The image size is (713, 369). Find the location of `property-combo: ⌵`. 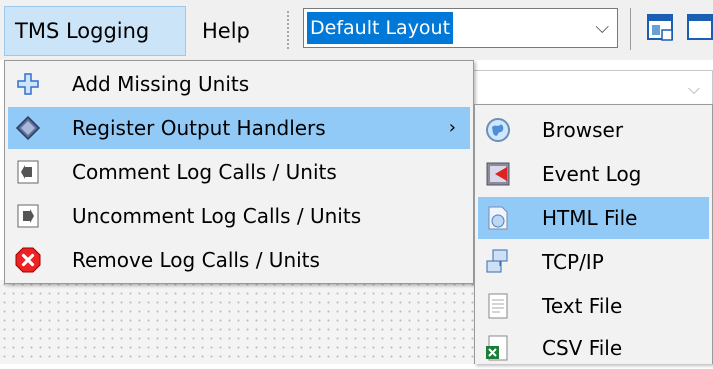

property-combo: ⌵ is located at coordinates (591, 88).